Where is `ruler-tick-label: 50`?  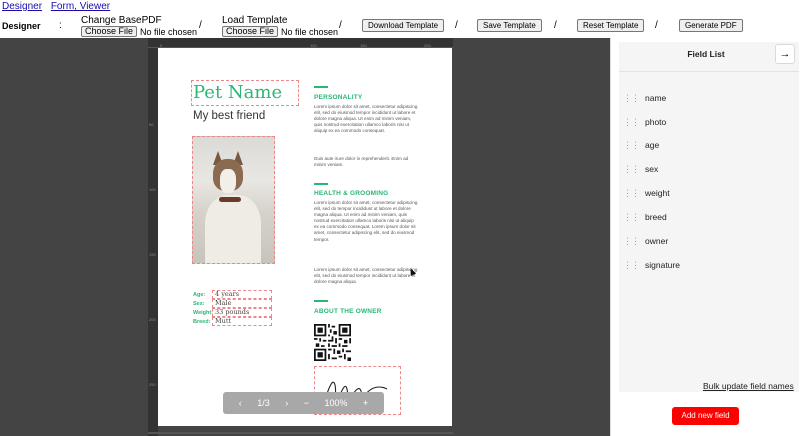
ruler-tick-label: 50 is located at coordinates (151, 124).